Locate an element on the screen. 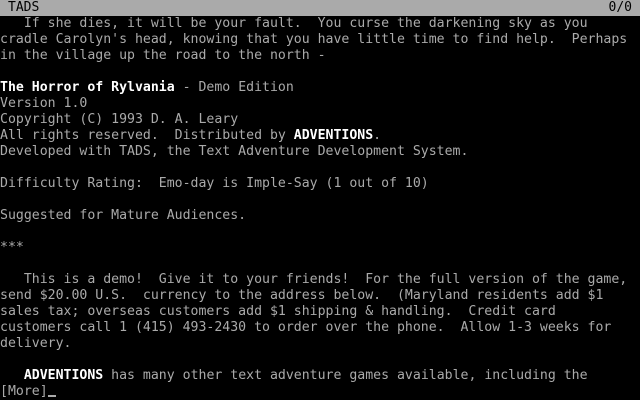 Image resolution: width=640 pixels, height=400 pixels. status-bar: TADS 0/0 is located at coordinates (320, 8).